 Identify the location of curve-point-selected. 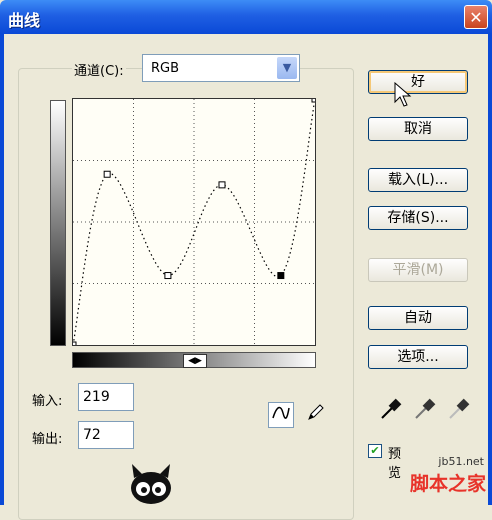
(281, 276).